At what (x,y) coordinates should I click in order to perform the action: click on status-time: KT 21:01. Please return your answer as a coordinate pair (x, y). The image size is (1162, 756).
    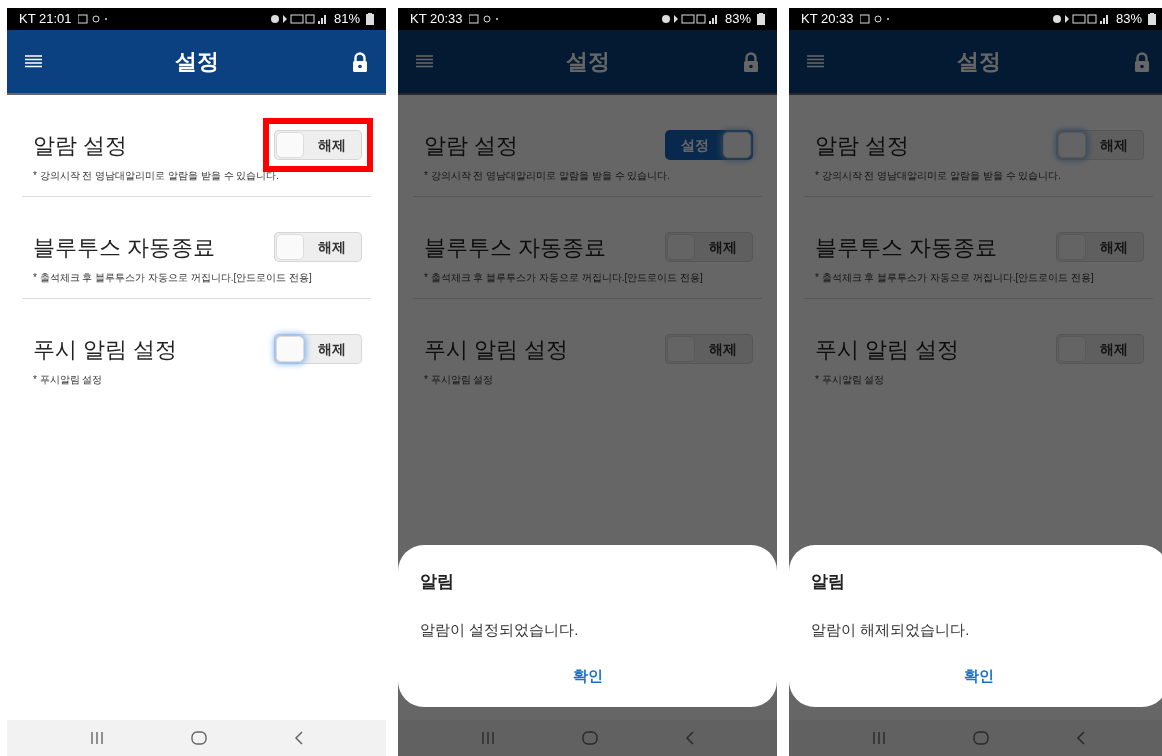
    Looking at the image, I should click on (45, 19).